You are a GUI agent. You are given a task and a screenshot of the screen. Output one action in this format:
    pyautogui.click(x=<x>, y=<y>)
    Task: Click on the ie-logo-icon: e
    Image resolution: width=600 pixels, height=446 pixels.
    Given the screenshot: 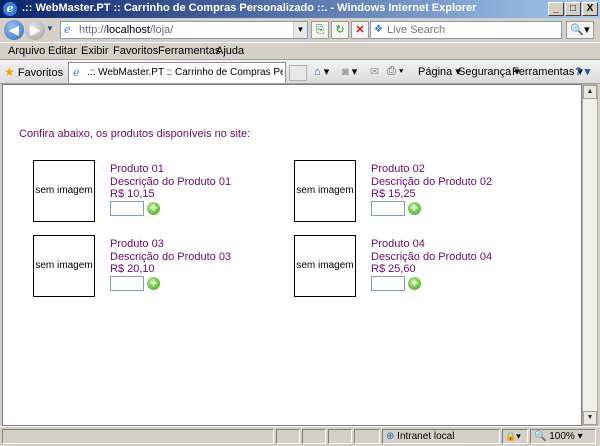 What is the action you would take?
    pyautogui.click(x=10, y=9)
    